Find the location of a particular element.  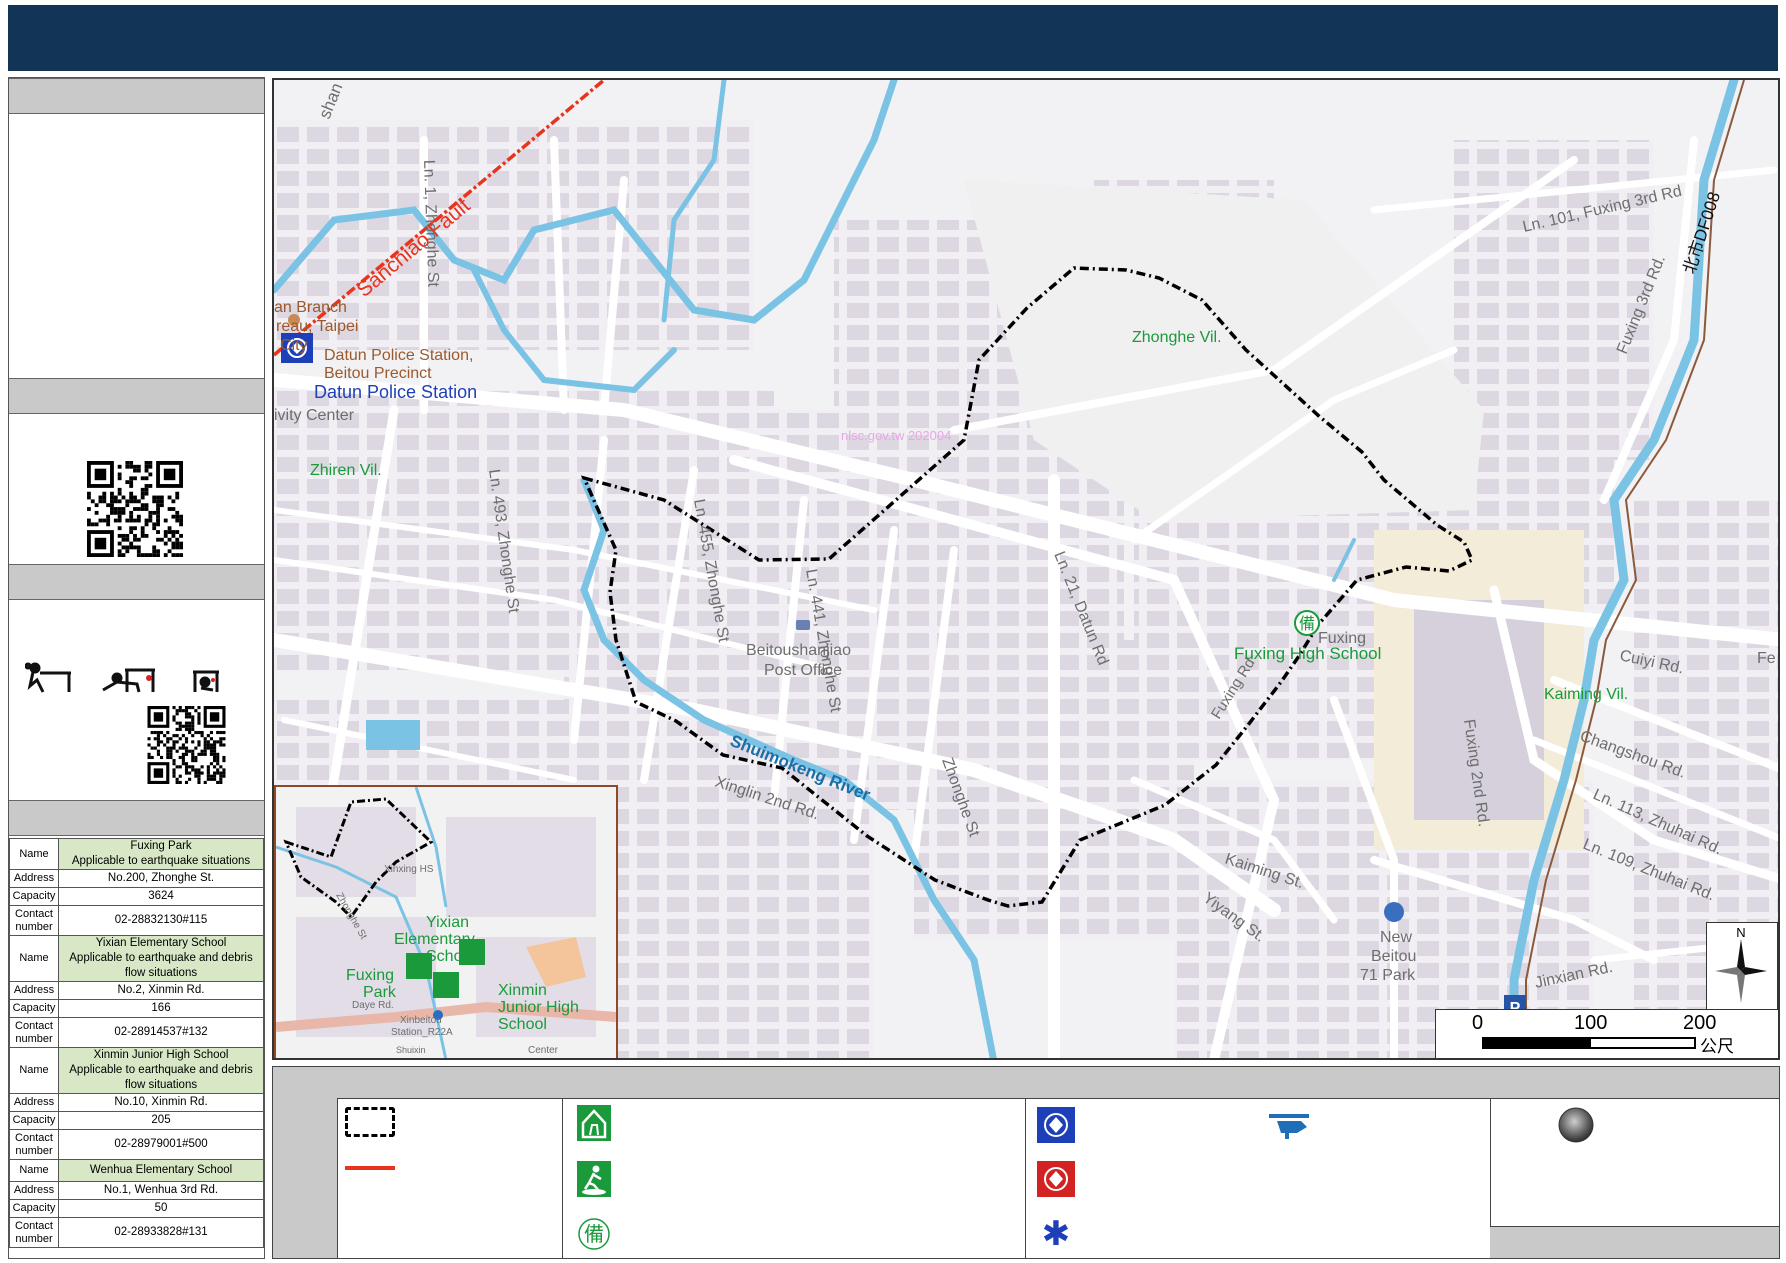

legend-col-other is located at coordinates (1634, 1162).